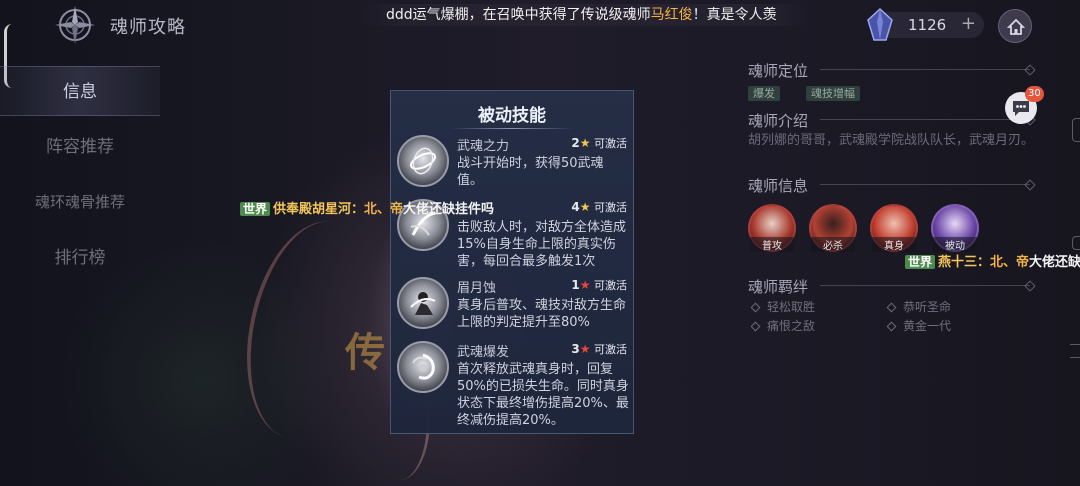  I want to click on skill-soul-power-icon, so click(423, 161).